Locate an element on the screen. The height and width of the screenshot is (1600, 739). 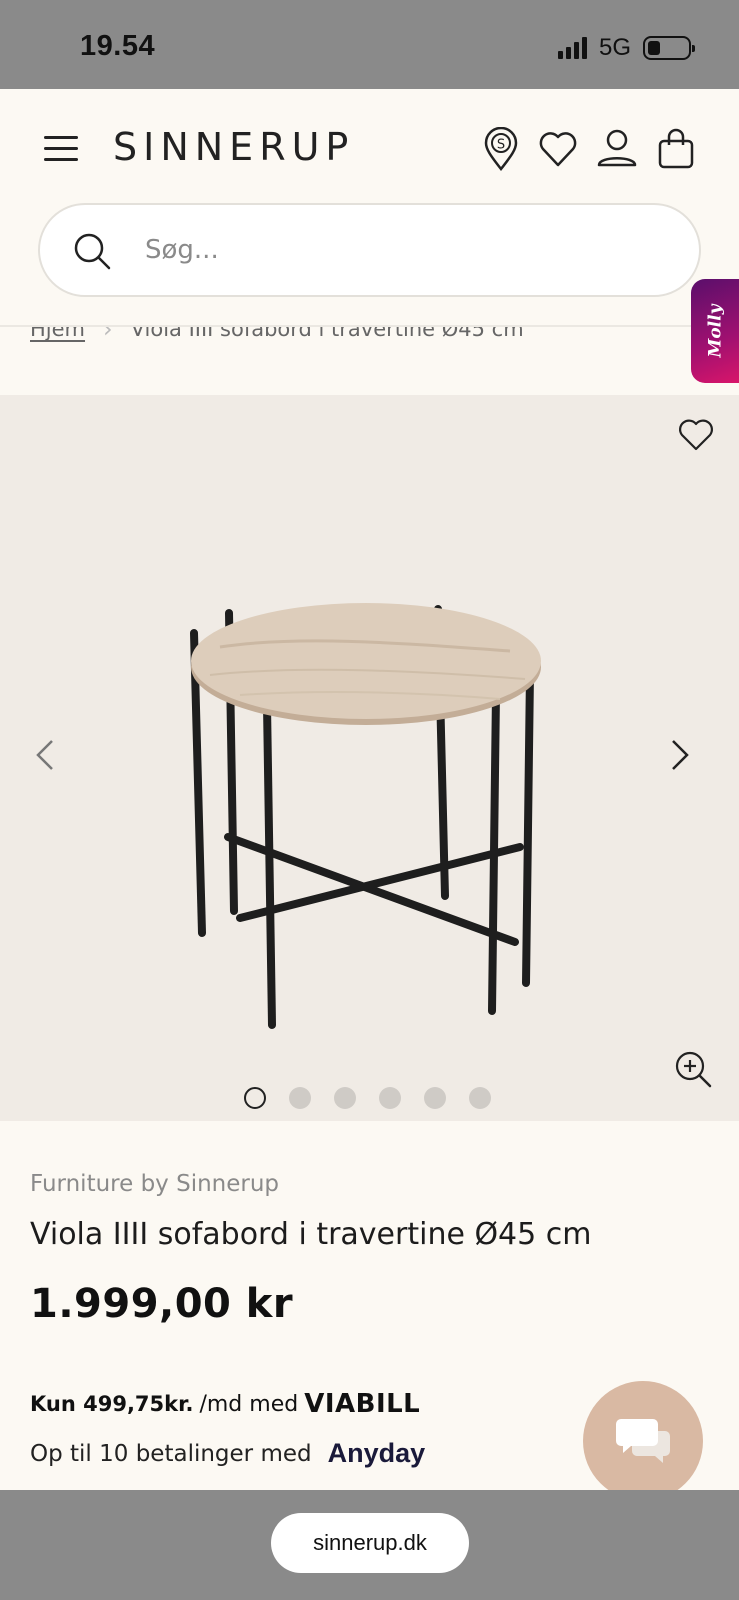
breadcrumb-current: Viola IIII sofabord i travertine Ø45 cm is located at coordinates (327, 333).